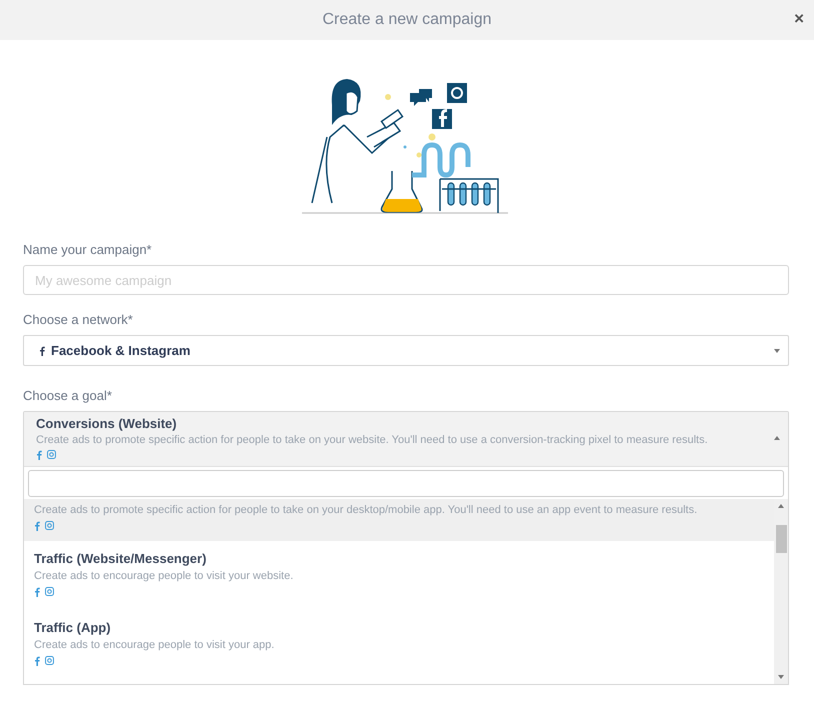  Describe the element at coordinates (68, 395) in the screenshot. I see `field-label: Choose a goal*` at that location.